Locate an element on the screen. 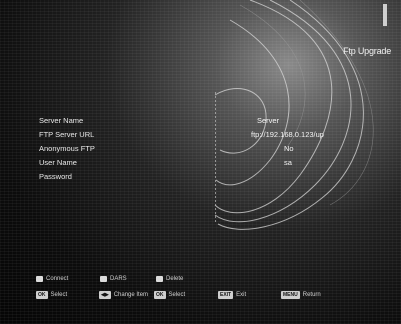 This screenshot has width=401, height=324. hint-select: OK Select is located at coordinates (51, 295).